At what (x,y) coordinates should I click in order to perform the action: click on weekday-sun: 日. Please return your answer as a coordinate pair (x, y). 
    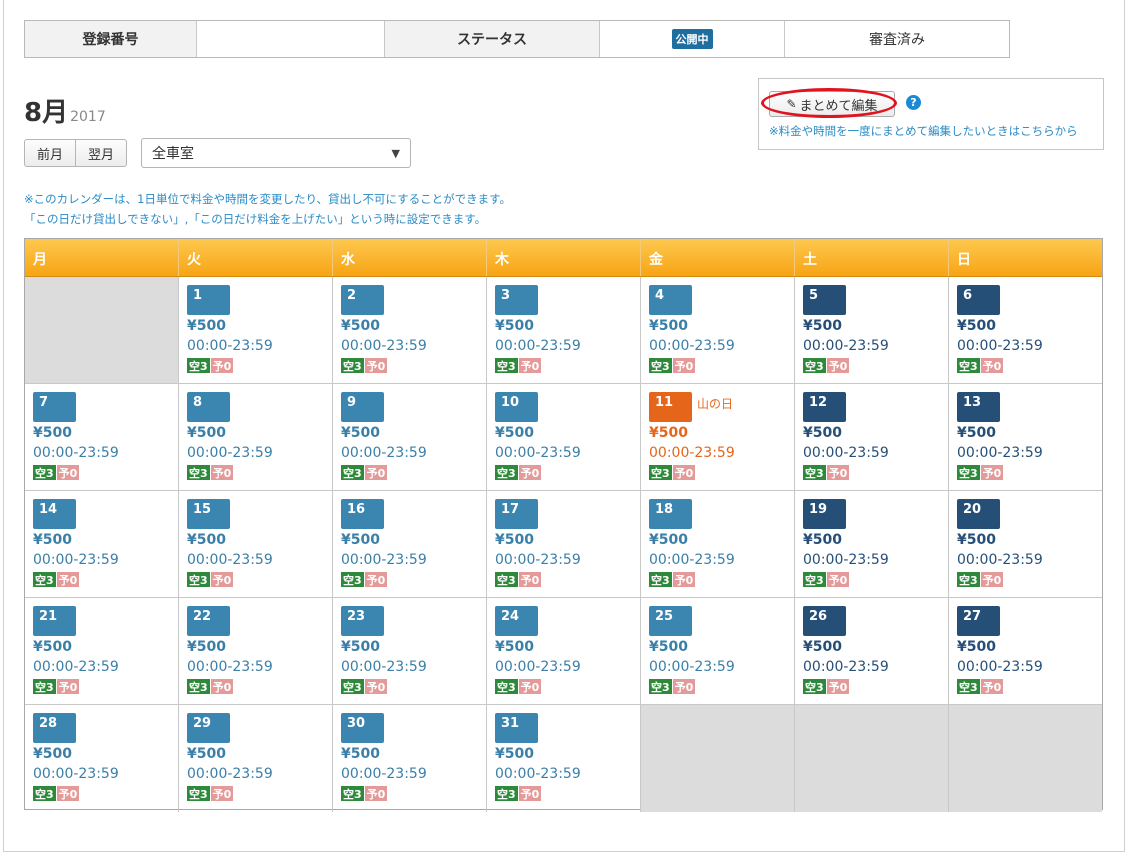
    Looking at the image, I should click on (964, 260).